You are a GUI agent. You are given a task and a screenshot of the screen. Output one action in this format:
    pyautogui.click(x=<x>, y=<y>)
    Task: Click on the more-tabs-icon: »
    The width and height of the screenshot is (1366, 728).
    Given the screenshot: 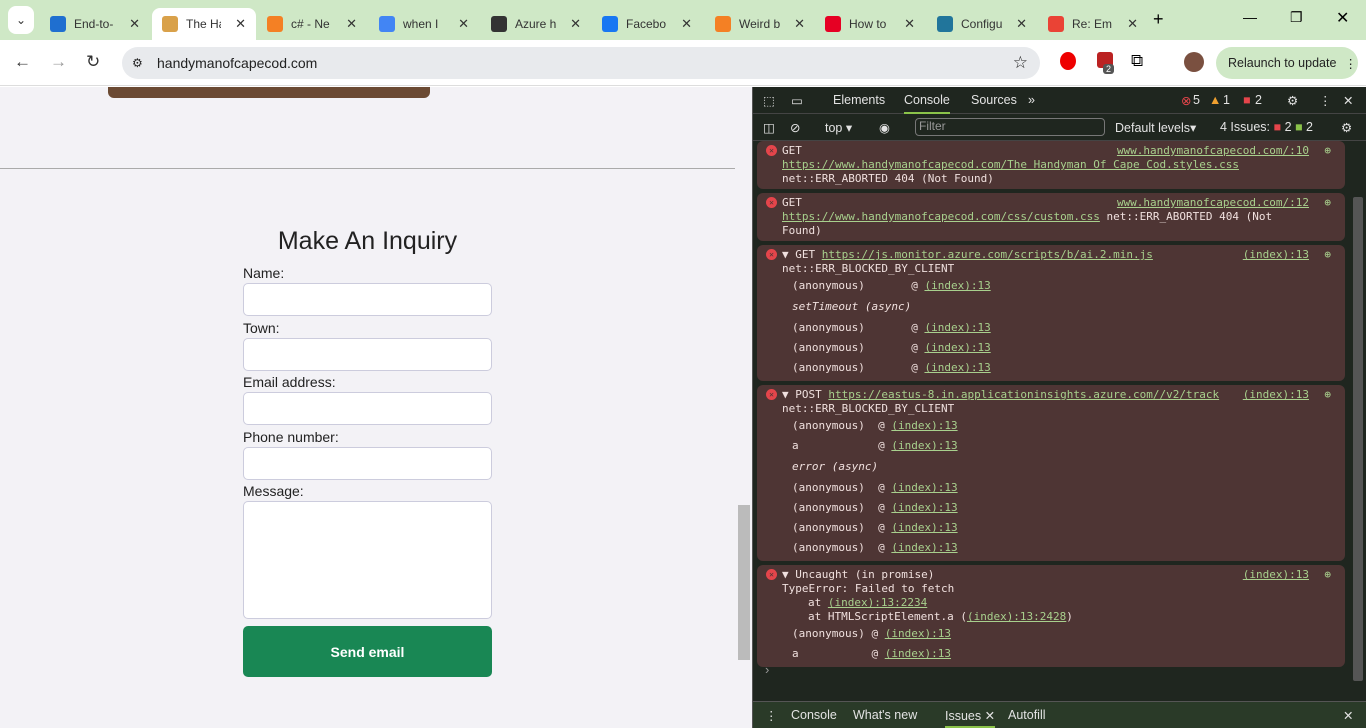 What is the action you would take?
    pyautogui.click(x=1031, y=100)
    